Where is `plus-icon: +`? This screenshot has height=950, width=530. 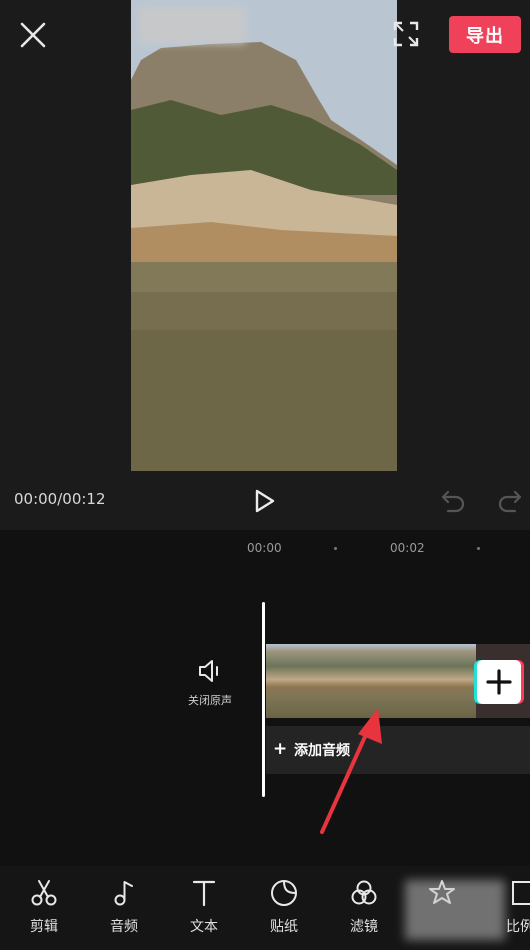
plus-icon: + is located at coordinates (280, 749).